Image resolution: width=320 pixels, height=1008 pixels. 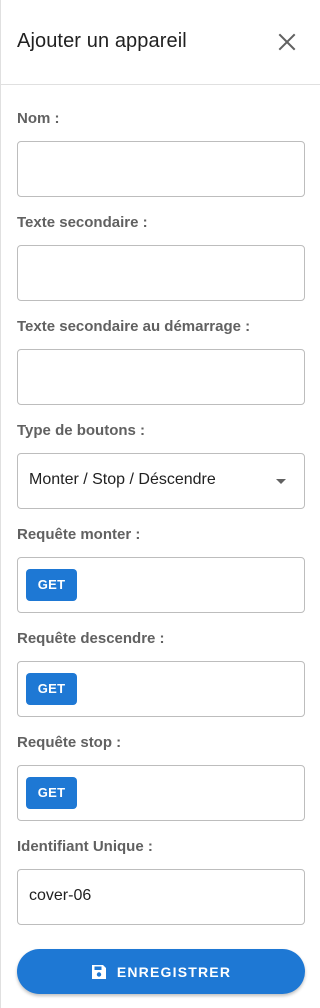 I want to click on request-up-label: Requête monter :, so click(x=79, y=534).